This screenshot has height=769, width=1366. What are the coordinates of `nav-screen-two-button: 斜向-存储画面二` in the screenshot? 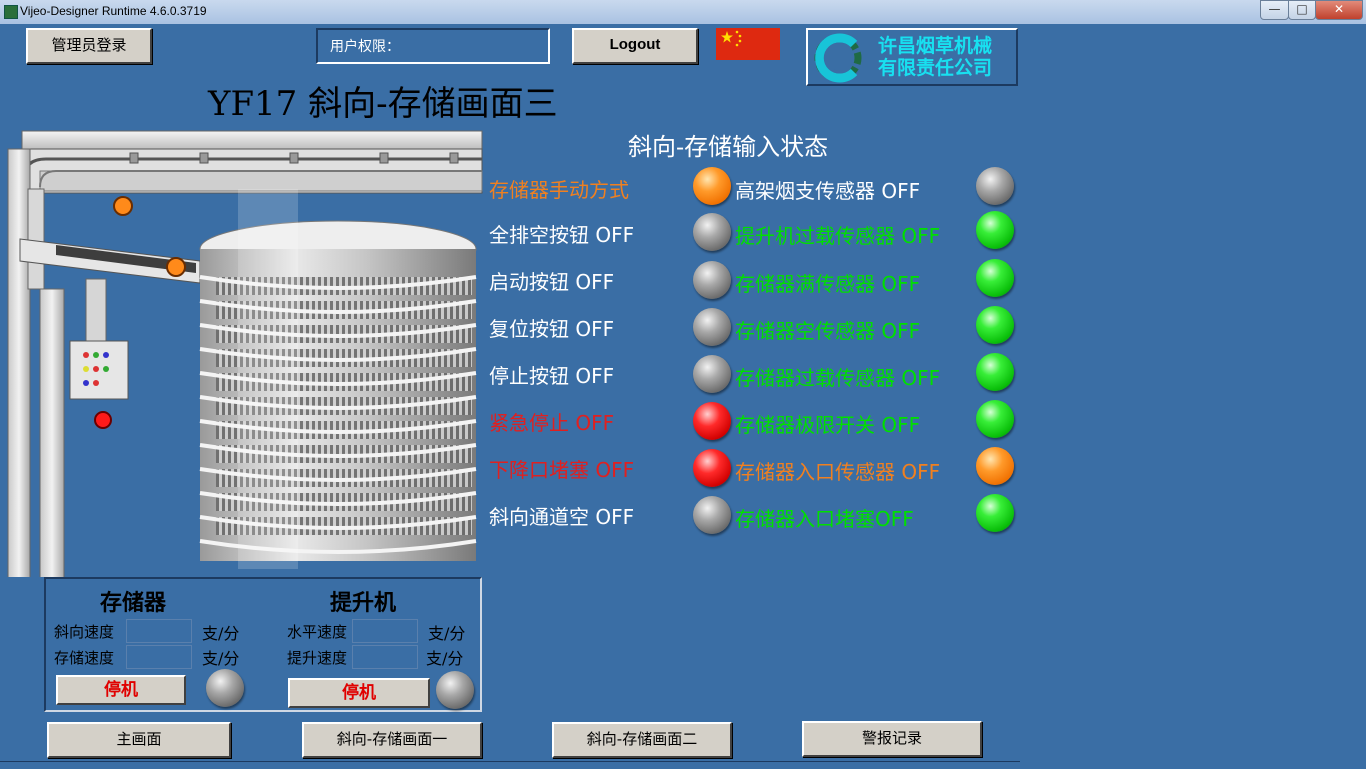 It's located at (642, 740).